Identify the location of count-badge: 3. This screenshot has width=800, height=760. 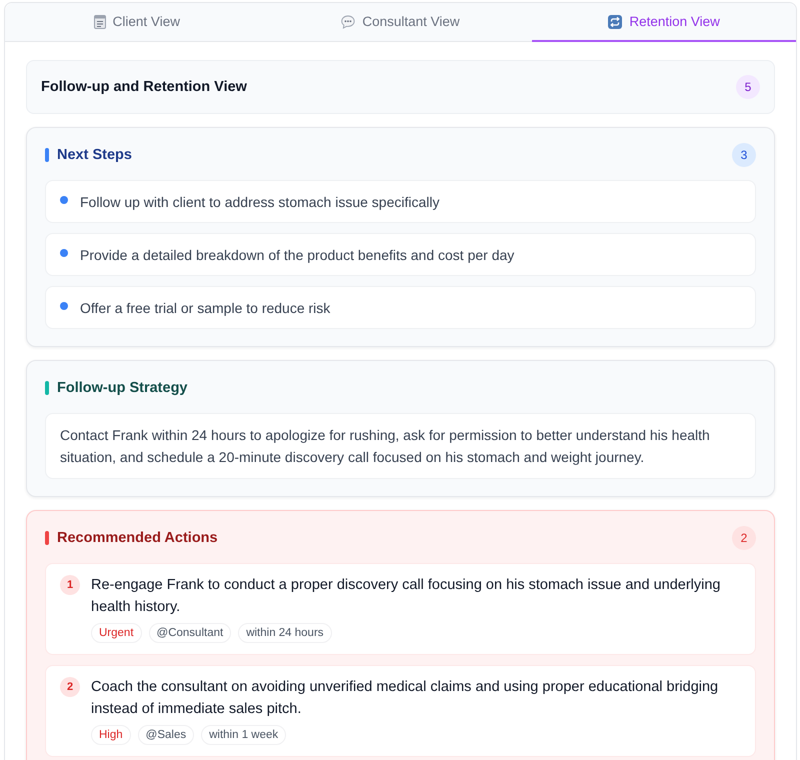
(744, 155).